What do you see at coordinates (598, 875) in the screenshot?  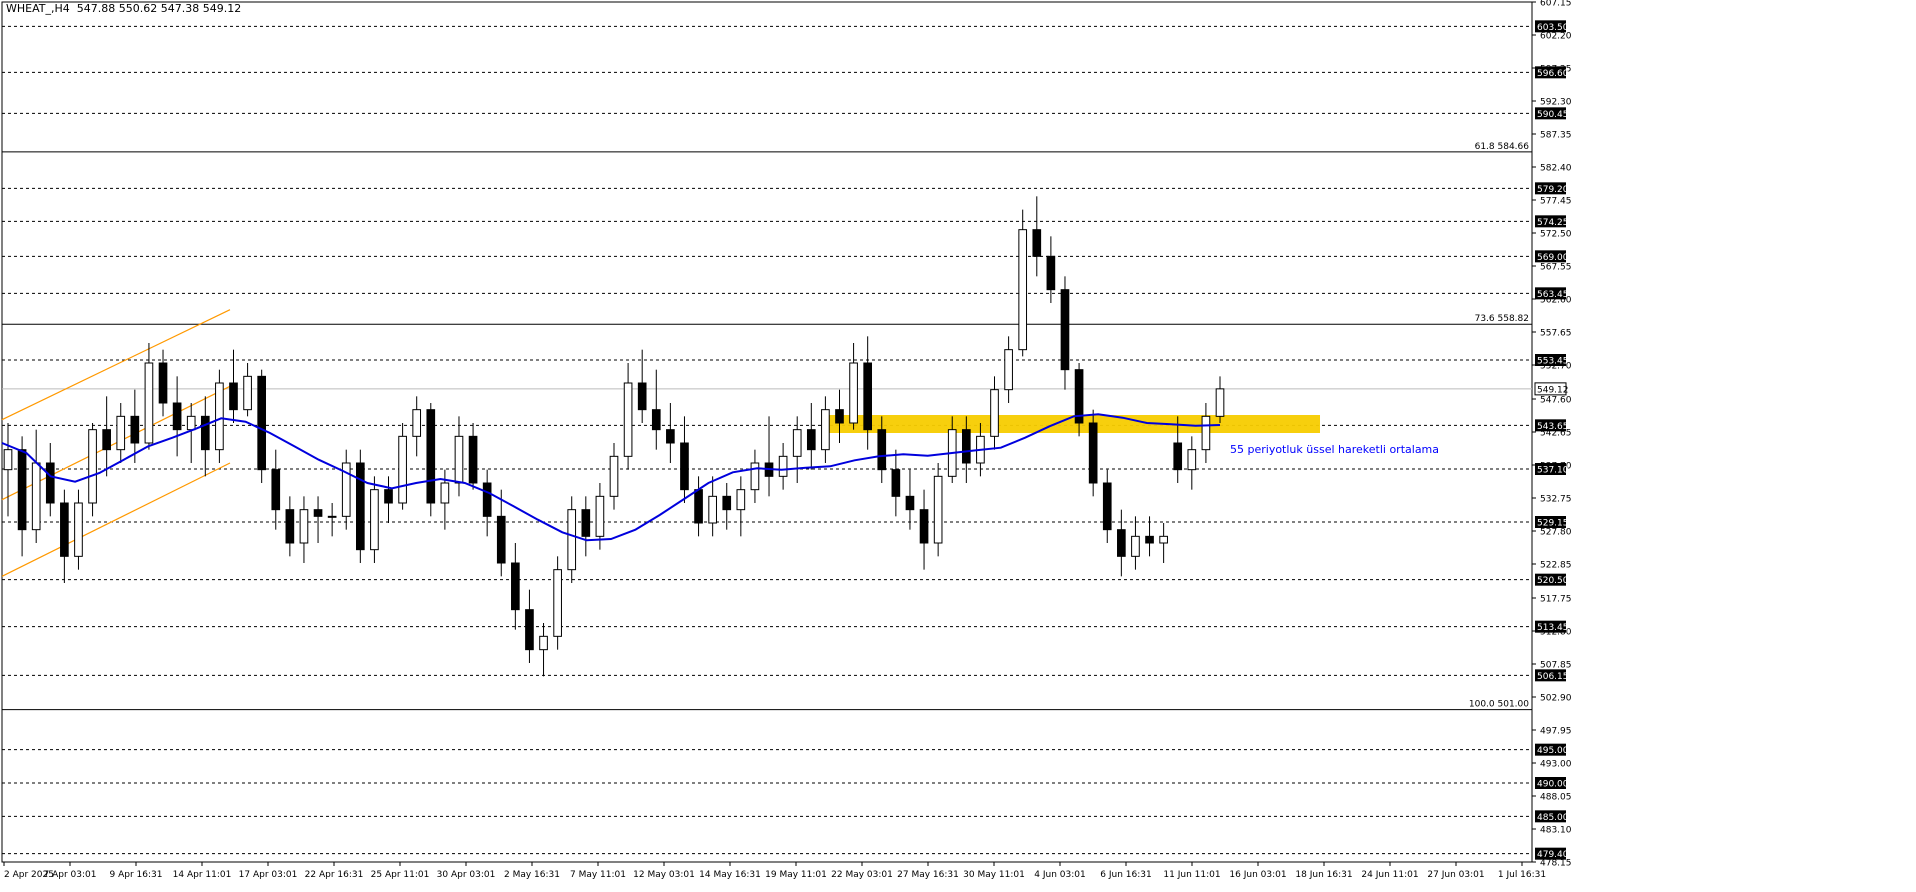 I see `x-tick-label: 7 May 11:01` at bounding box center [598, 875].